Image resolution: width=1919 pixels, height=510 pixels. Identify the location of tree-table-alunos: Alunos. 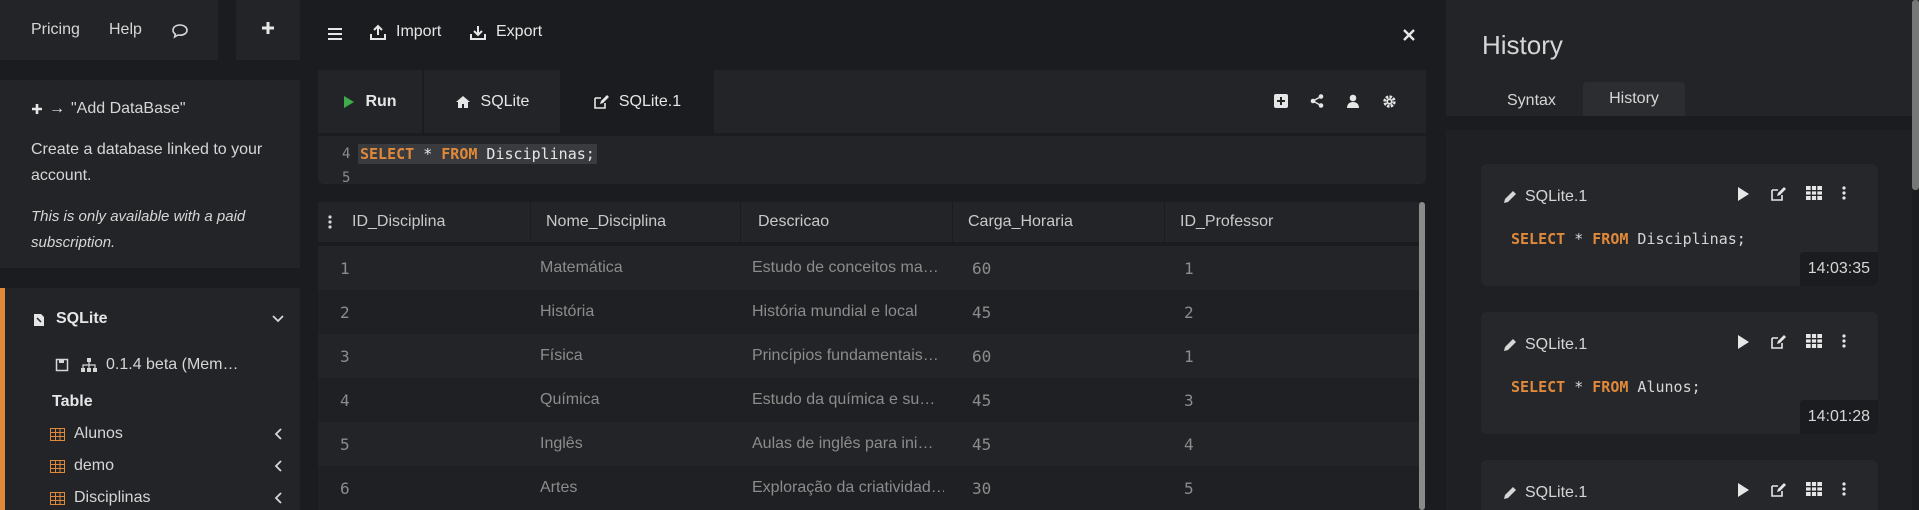
(86, 434).